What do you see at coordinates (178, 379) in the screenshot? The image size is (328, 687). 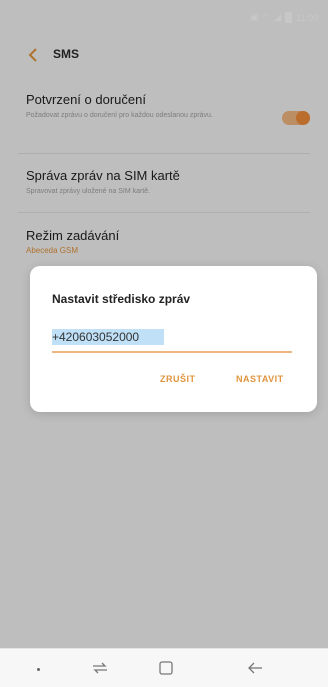 I see `cancel-button: ZRUŠIT` at bounding box center [178, 379].